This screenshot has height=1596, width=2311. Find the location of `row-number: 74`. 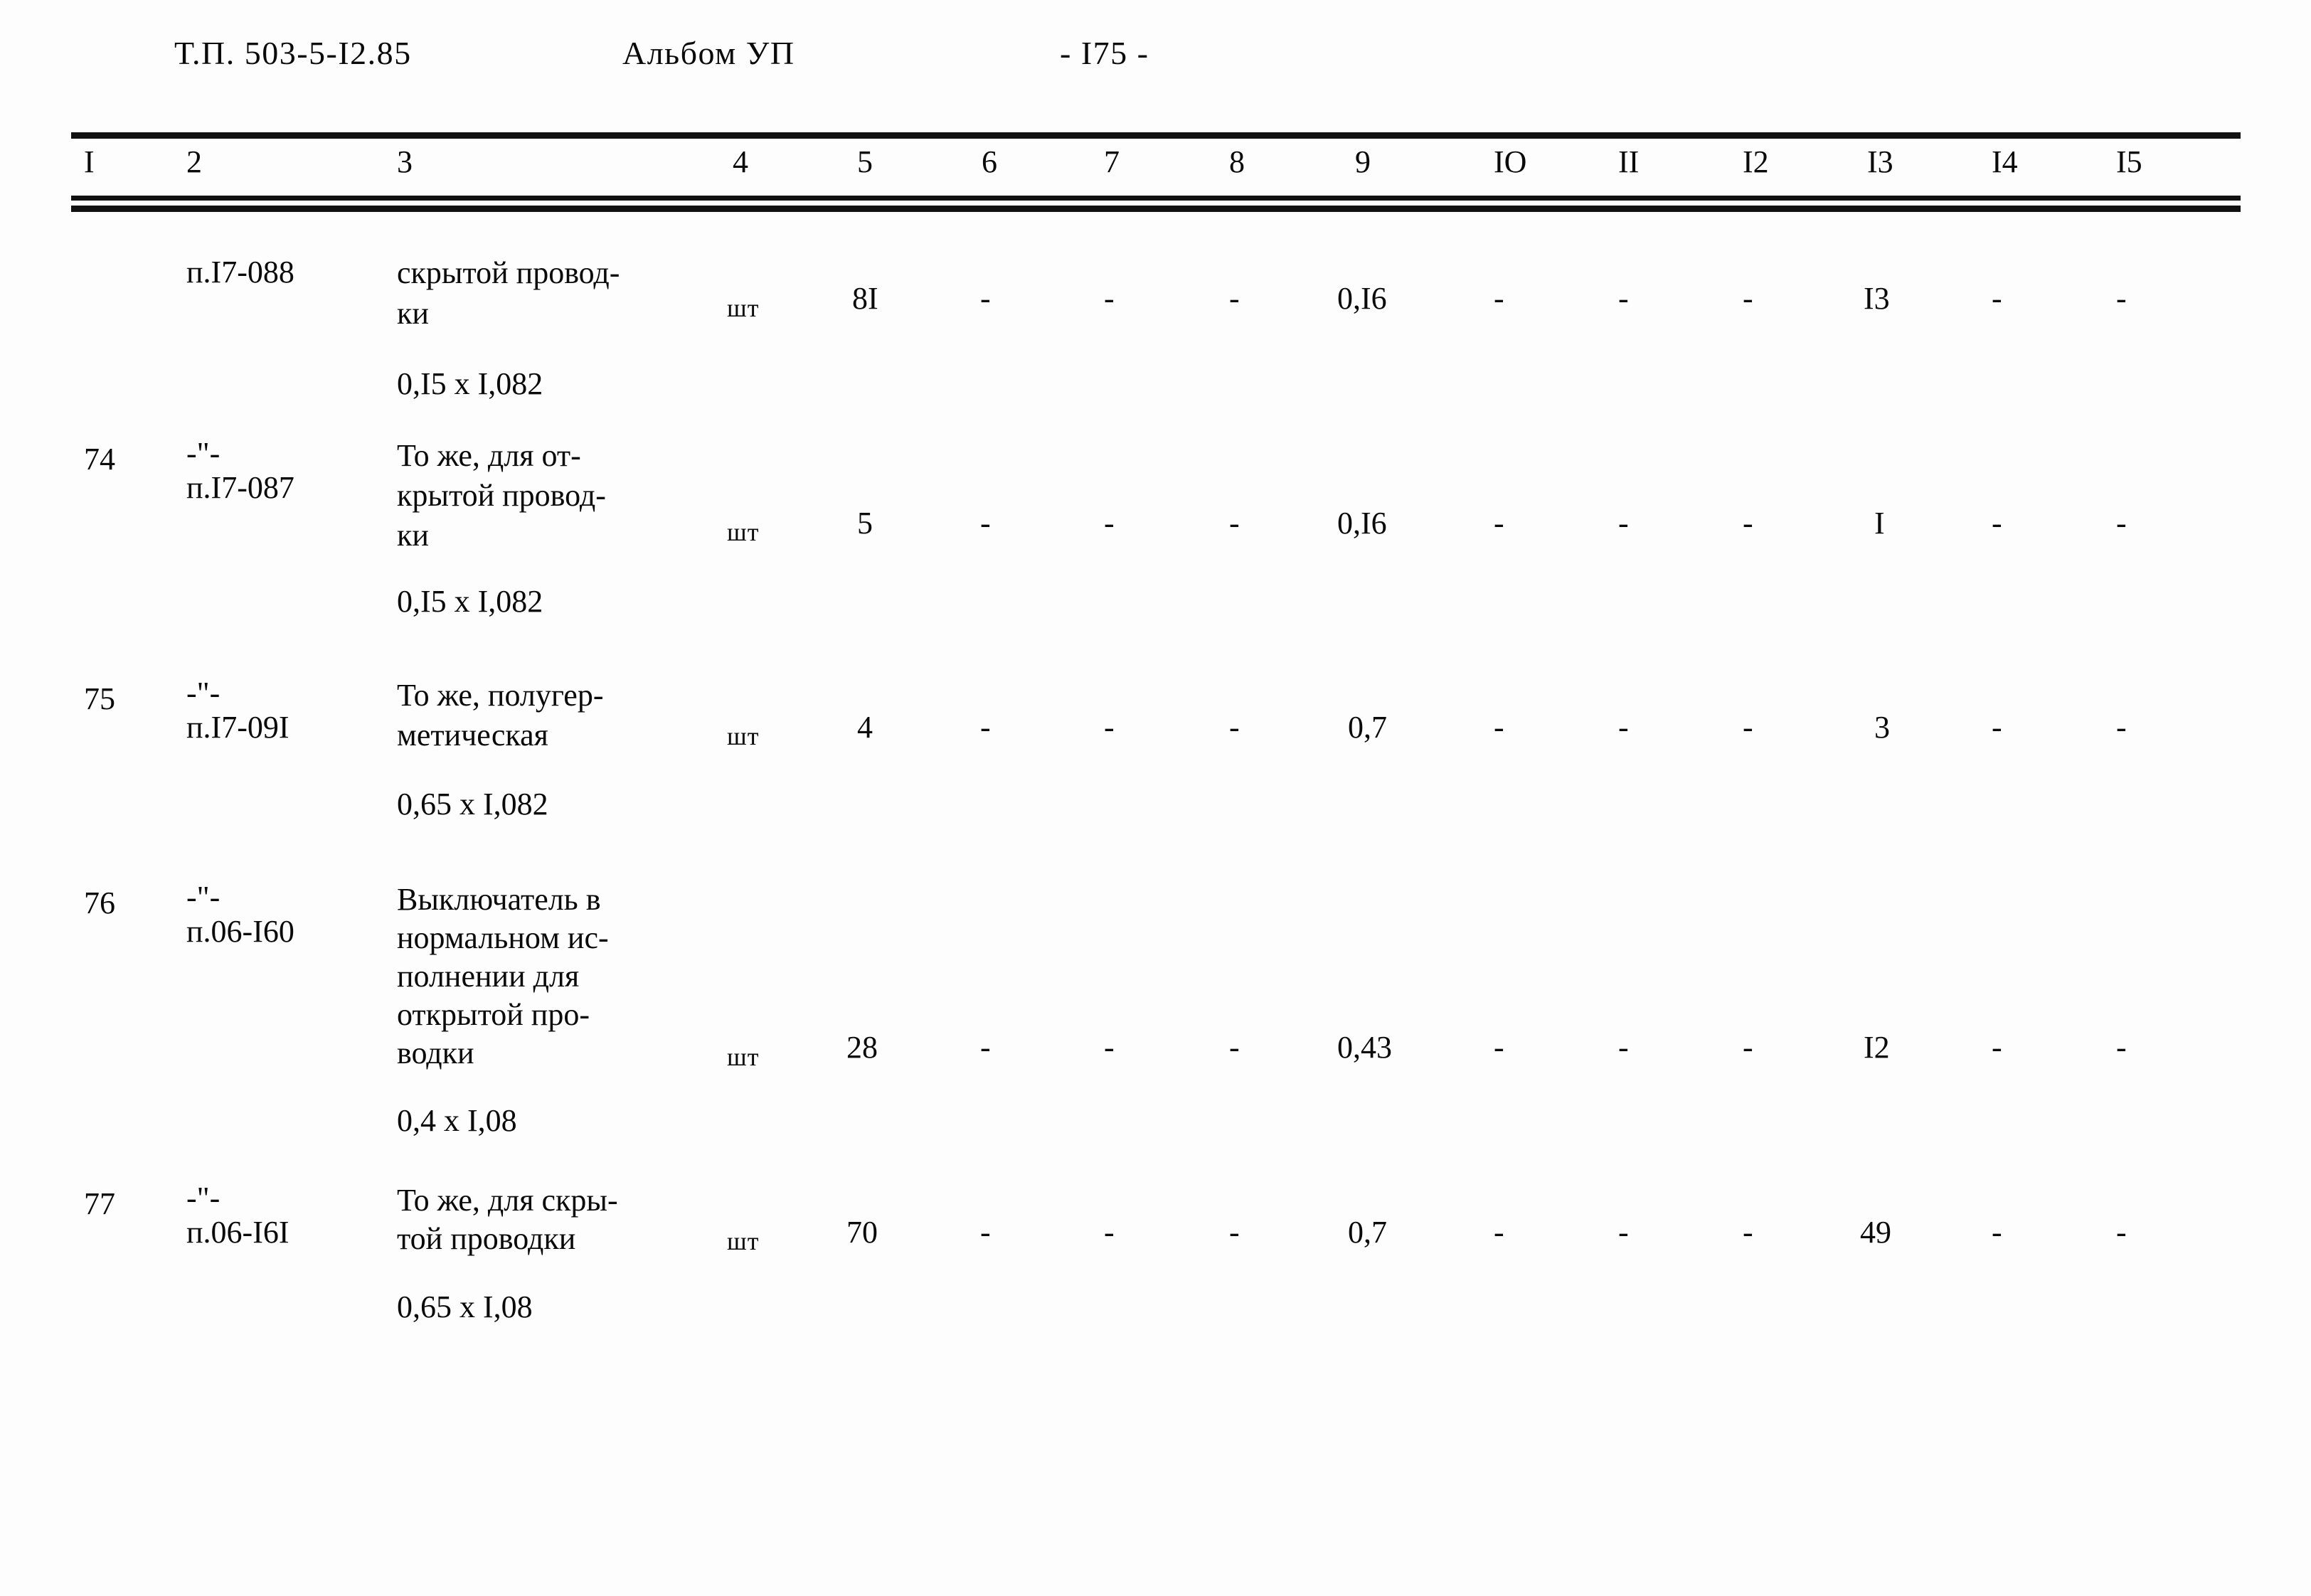

row-number: 74 is located at coordinates (99, 460).